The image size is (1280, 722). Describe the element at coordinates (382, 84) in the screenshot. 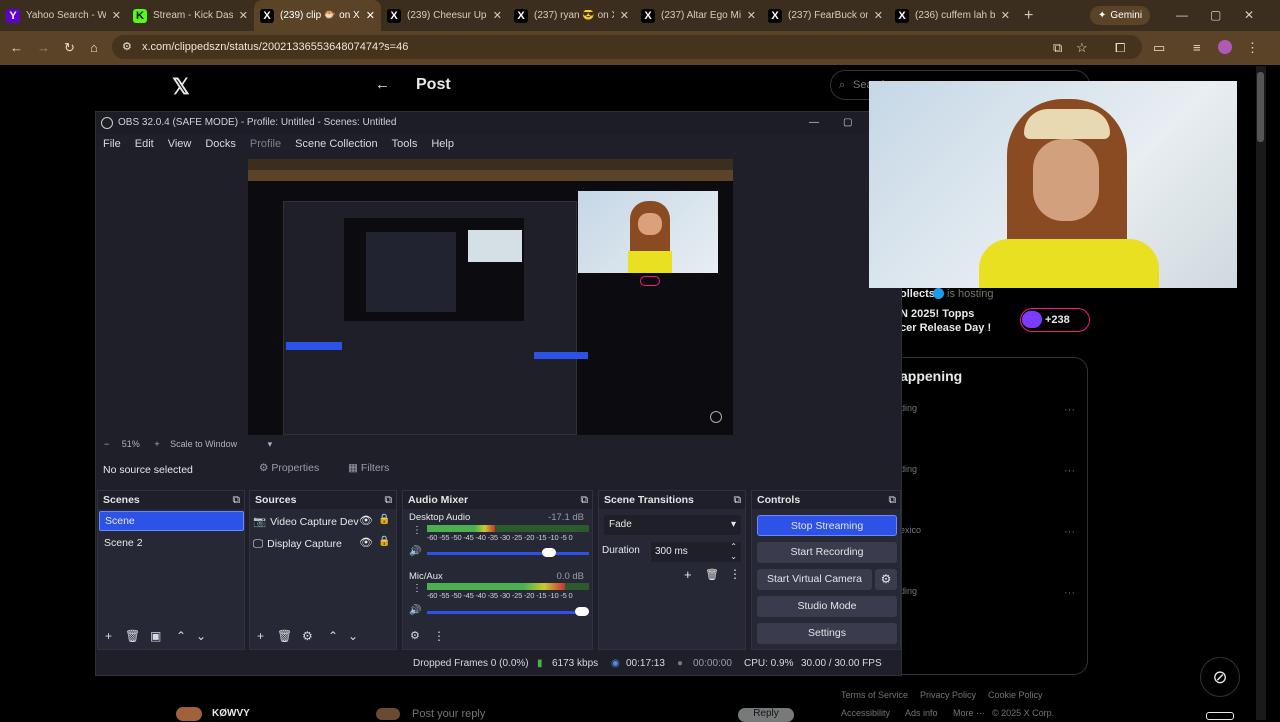

I see `back-arrow-icon: ←` at that location.